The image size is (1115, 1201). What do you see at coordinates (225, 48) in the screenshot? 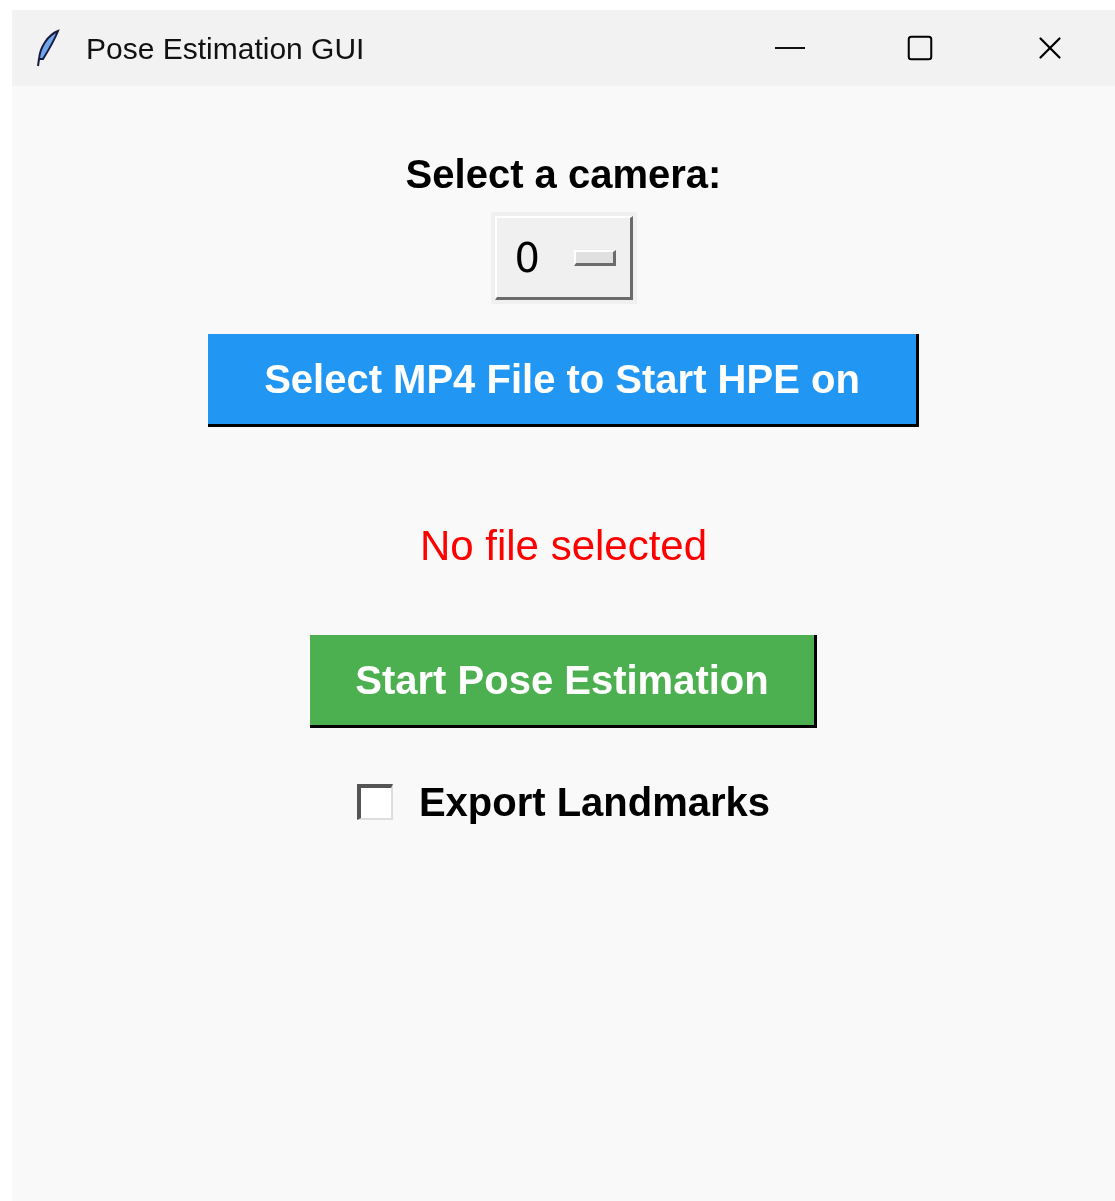
I see `window-title: Pose Estimation GUI` at bounding box center [225, 48].